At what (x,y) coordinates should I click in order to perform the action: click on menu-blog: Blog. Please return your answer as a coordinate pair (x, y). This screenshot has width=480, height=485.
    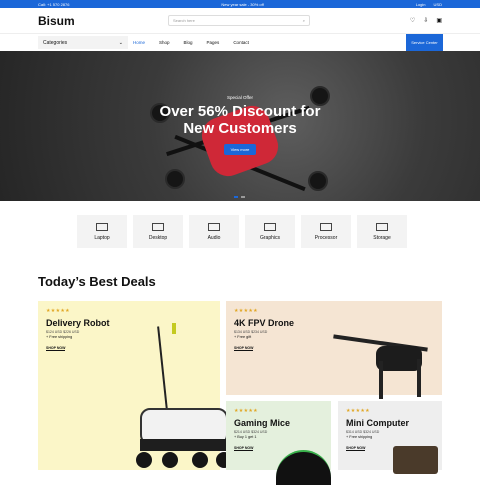
    Looking at the image, I should click on (188, 42).